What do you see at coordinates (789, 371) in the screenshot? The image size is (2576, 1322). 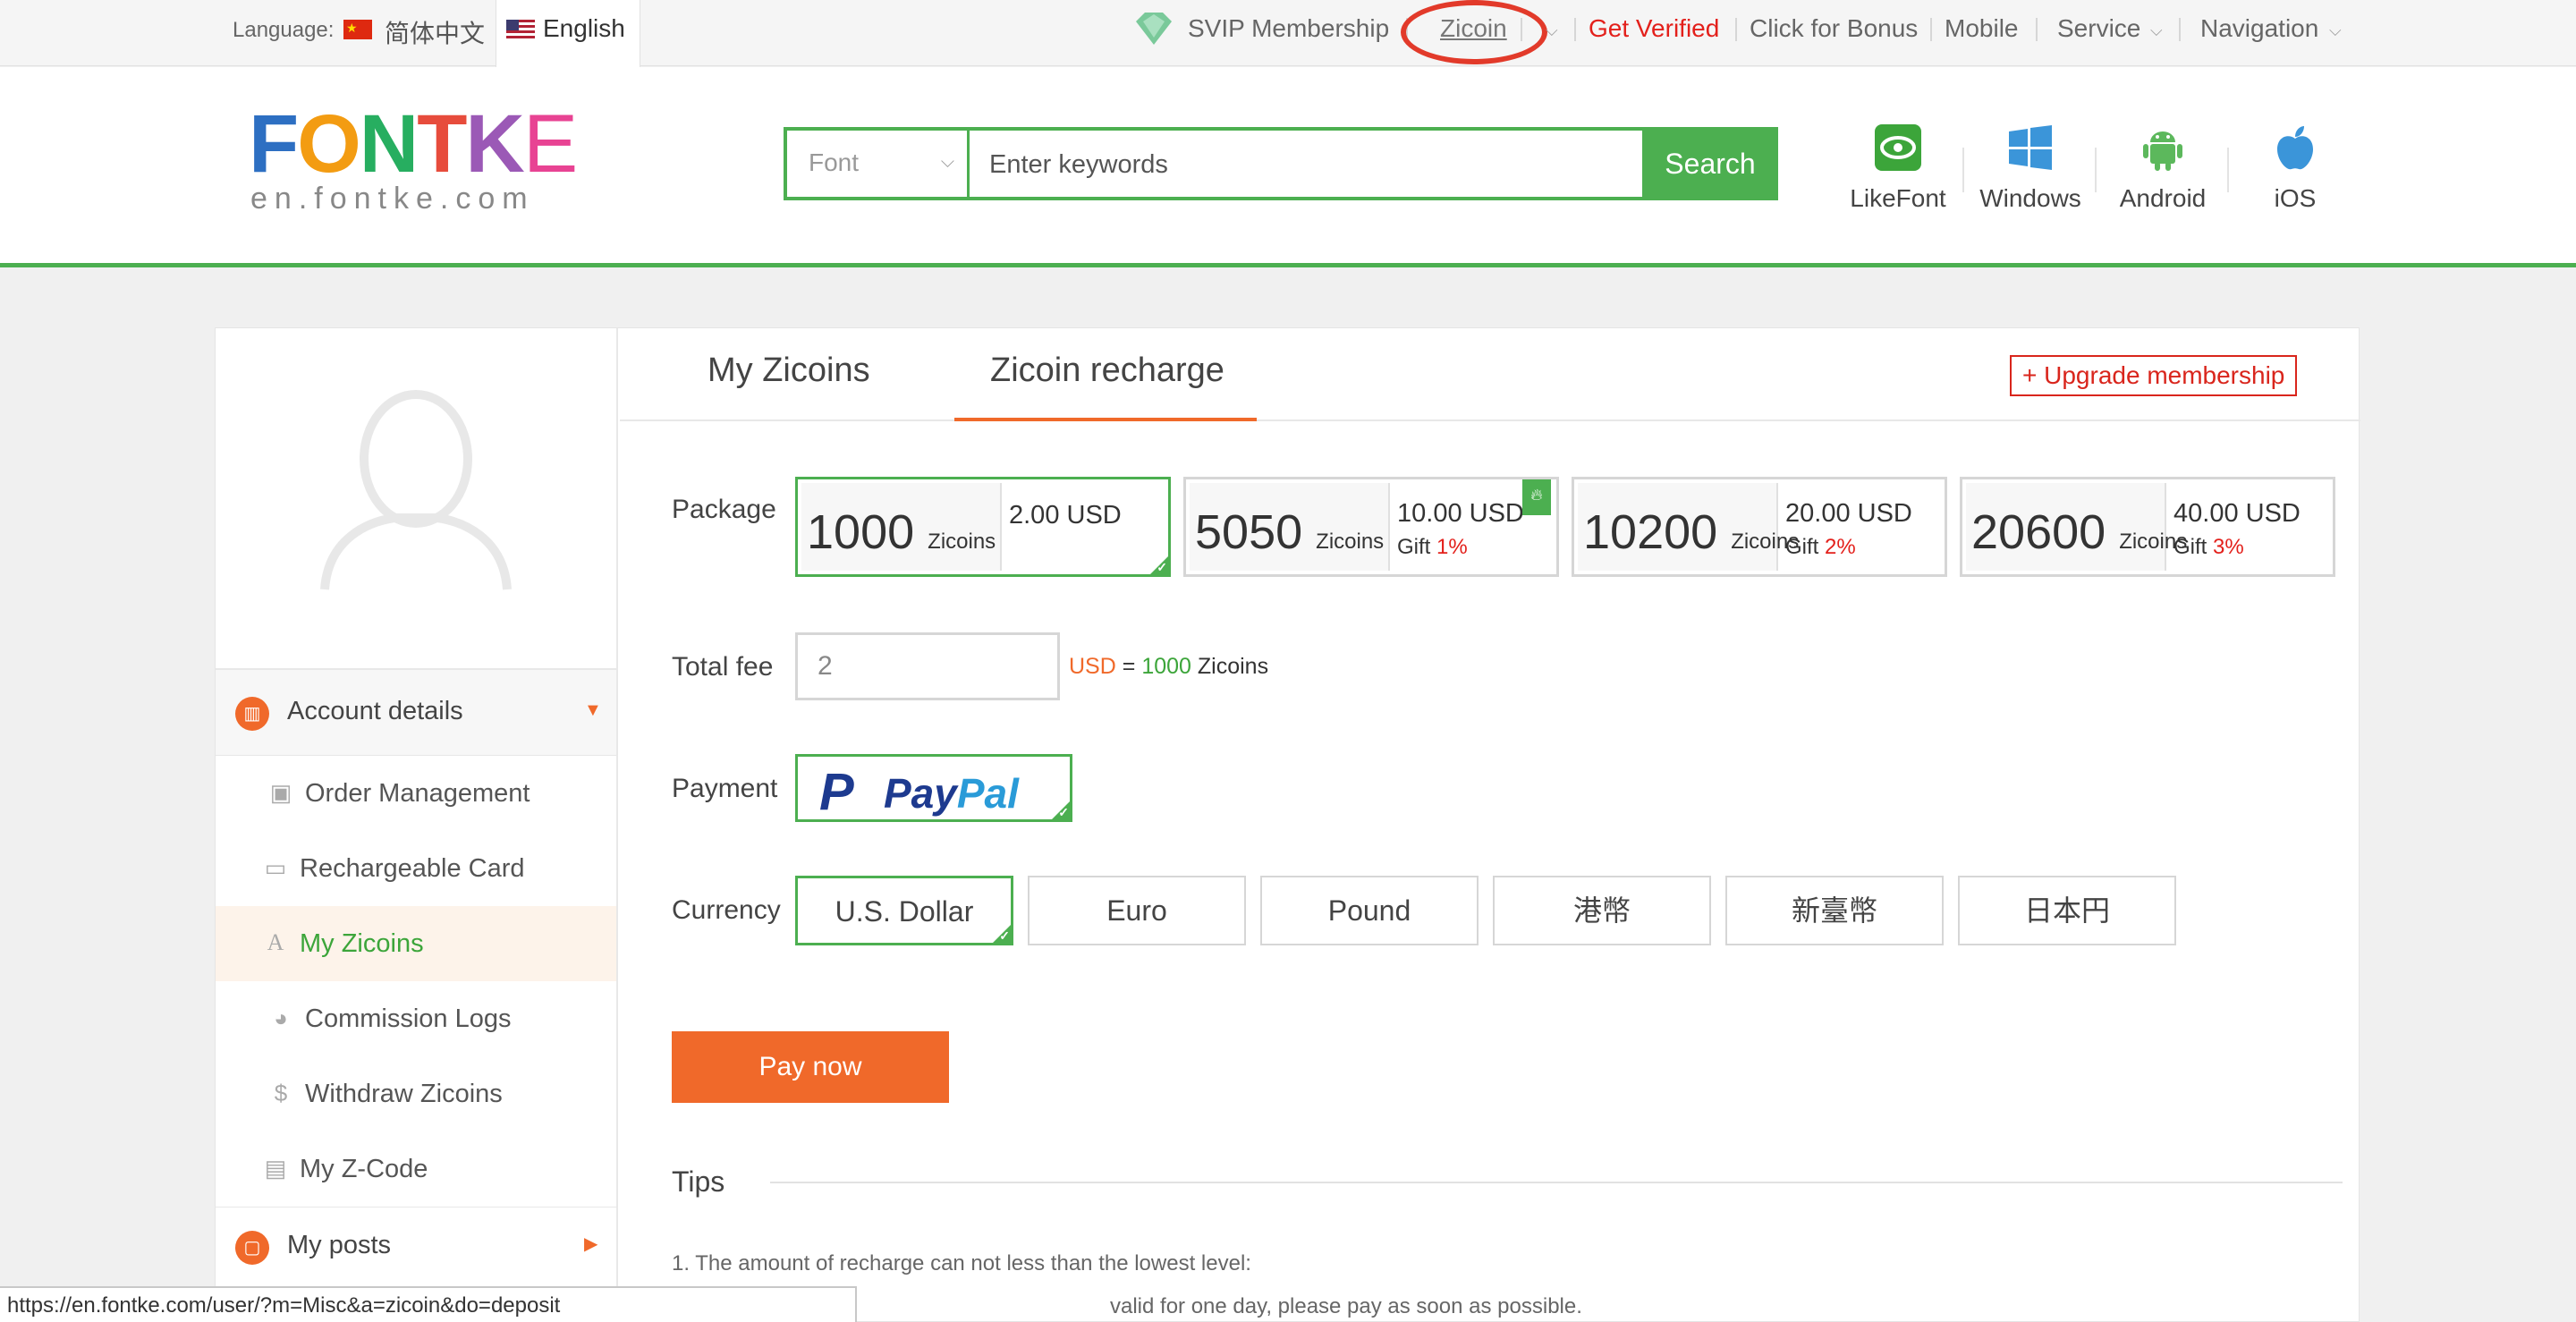 I see `tab-my-zicoins: My Zicoins` at bounding box center [789, 371].